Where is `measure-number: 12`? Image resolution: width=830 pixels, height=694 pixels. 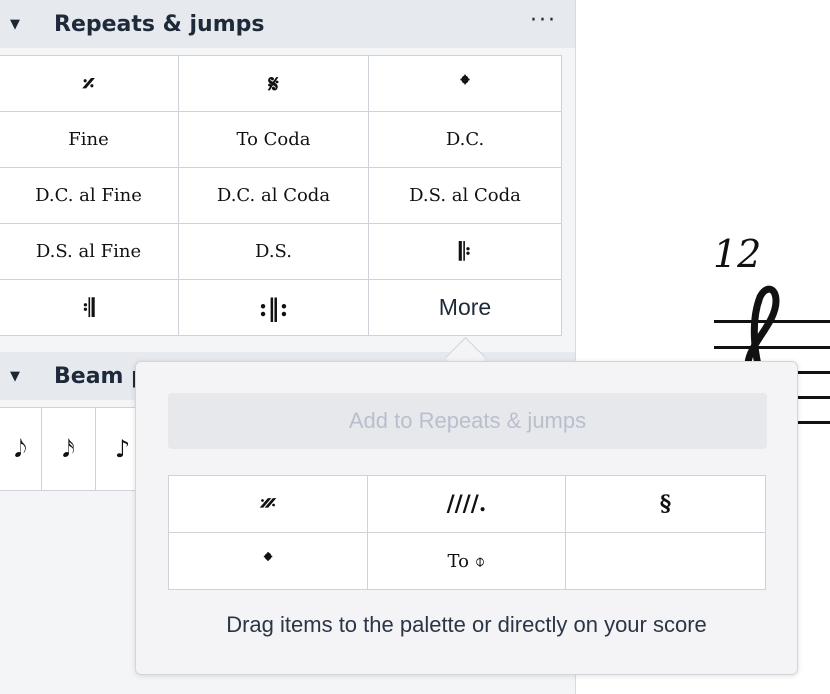
measure-number: 12 is located at coordinates (737, 254).